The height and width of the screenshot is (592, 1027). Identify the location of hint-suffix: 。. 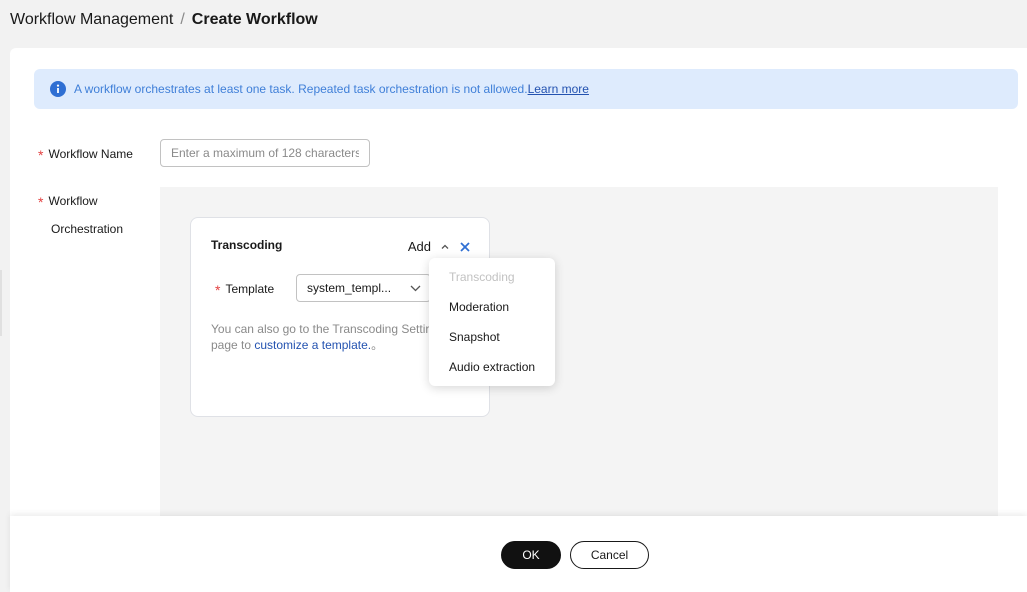
(377, 345).